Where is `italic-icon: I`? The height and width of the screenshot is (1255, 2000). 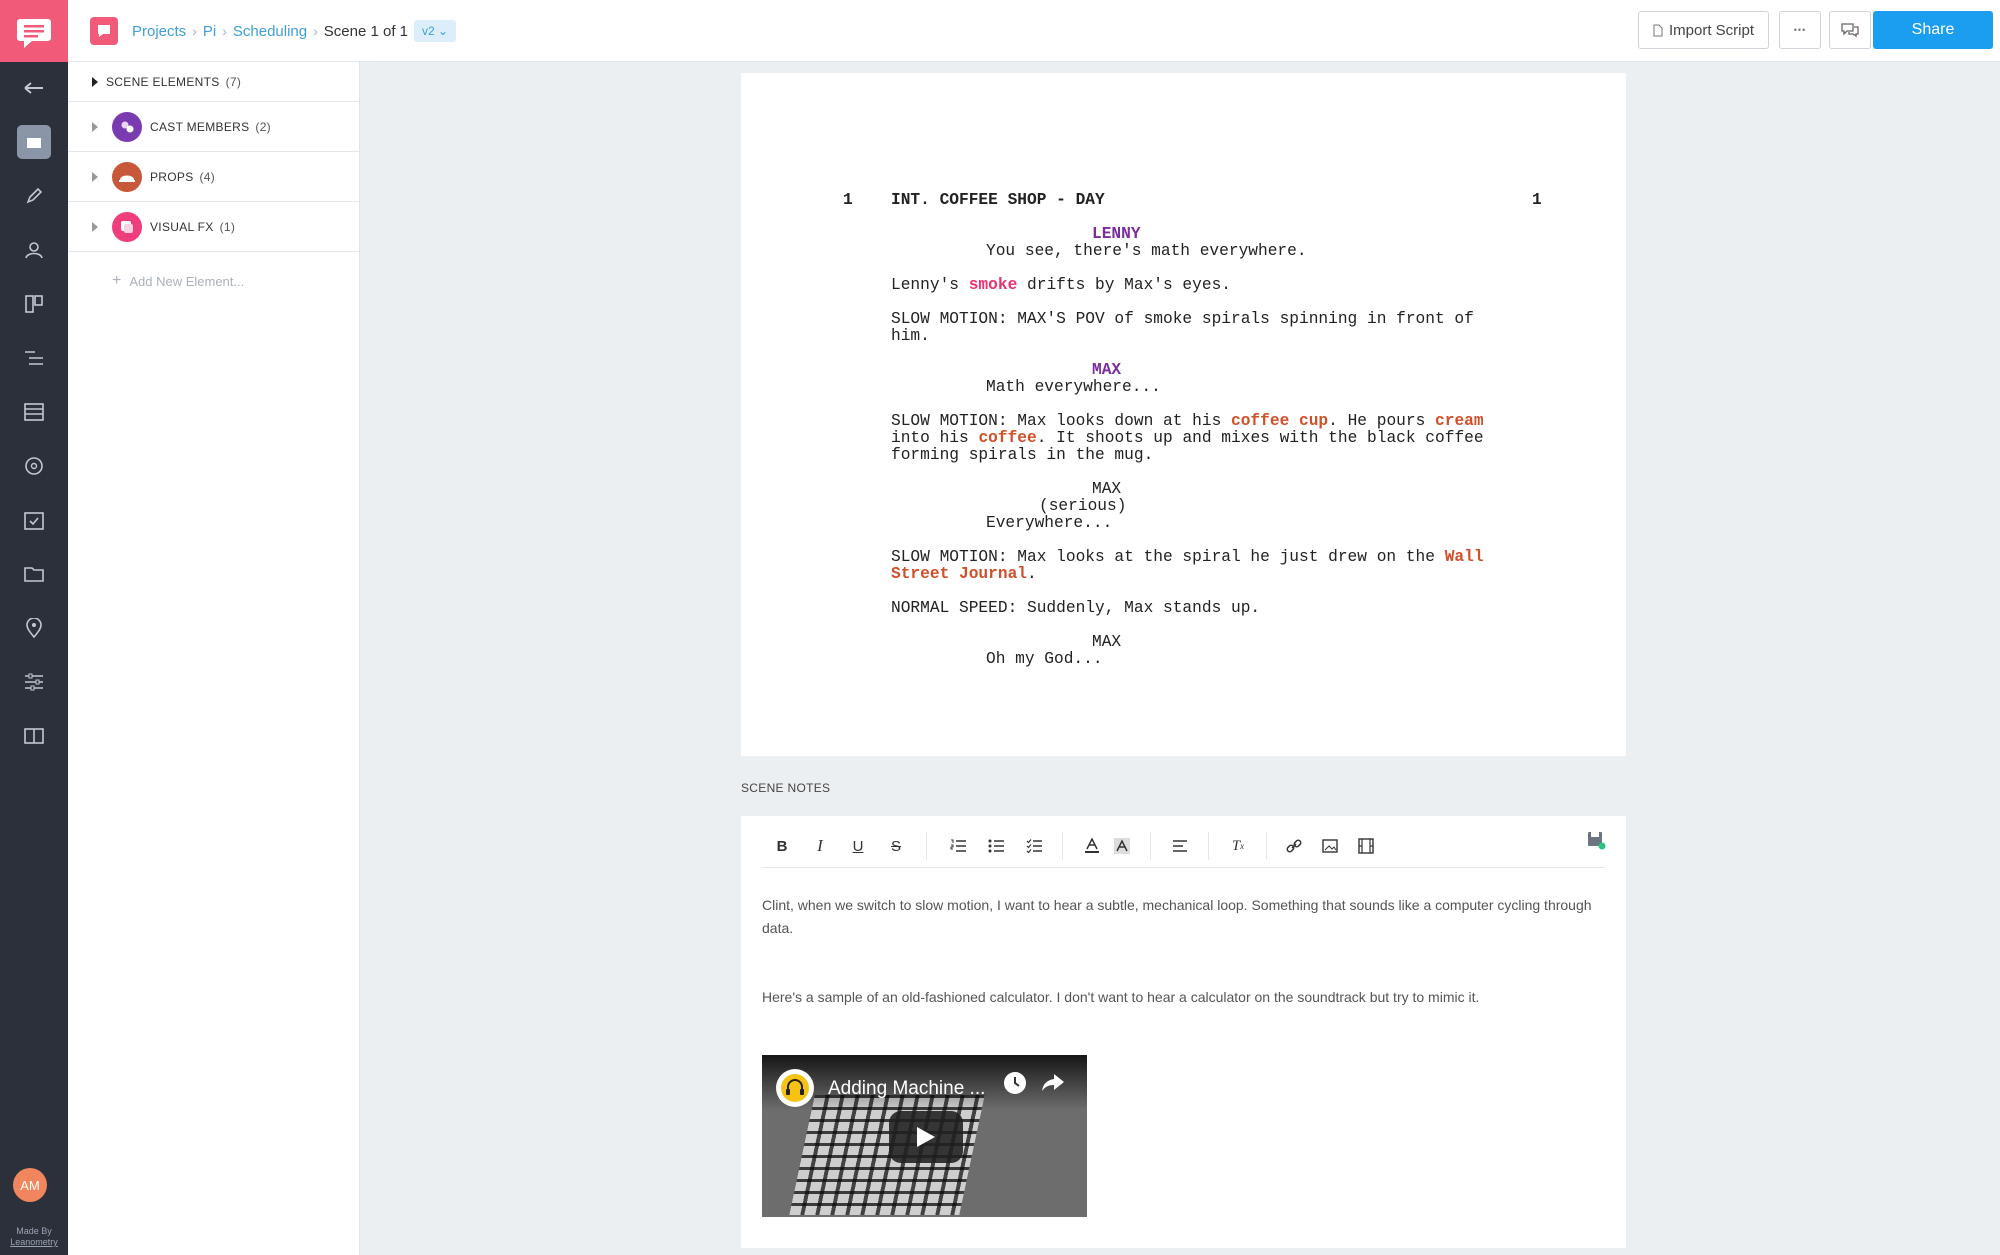 italic-icon: I is located at coordinates (820, 846).